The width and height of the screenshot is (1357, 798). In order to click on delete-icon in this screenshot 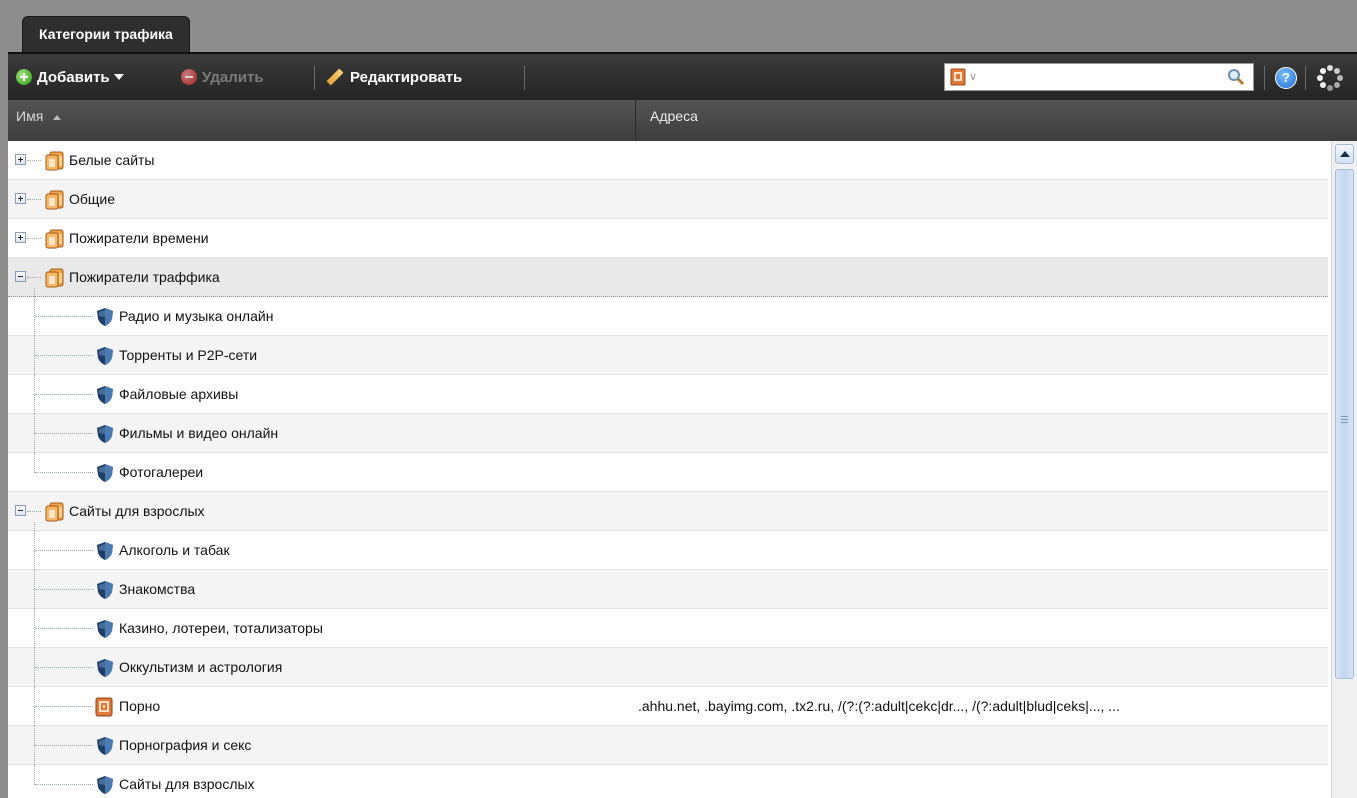, I will do `click(189, 77)`.